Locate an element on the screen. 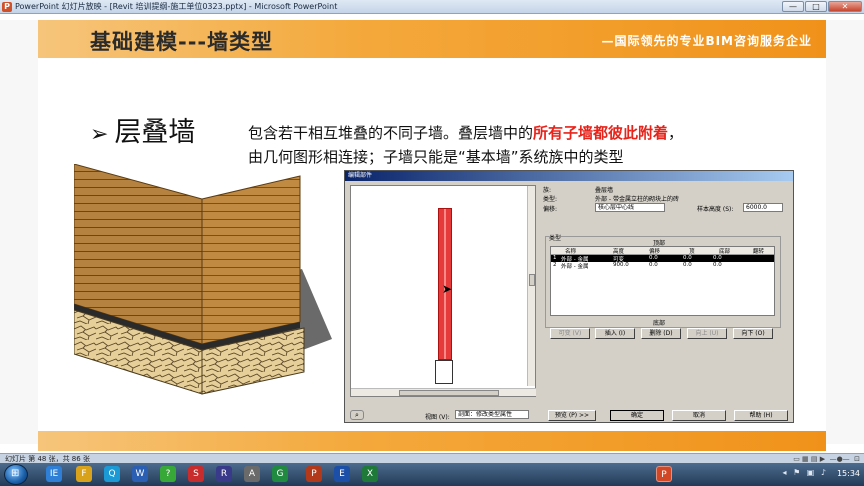 The image size is (864, 486). taskbar-revit-icon: E is located at coordinates (342, 474).